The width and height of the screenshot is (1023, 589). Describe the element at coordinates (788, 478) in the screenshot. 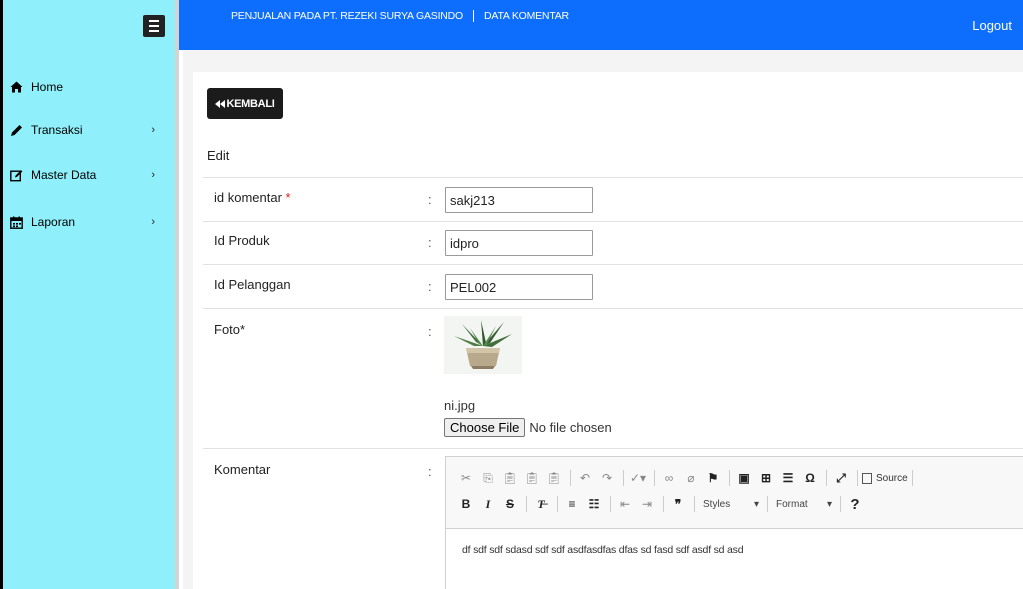

I see `horizontal-line-icon: ☰` at that location.